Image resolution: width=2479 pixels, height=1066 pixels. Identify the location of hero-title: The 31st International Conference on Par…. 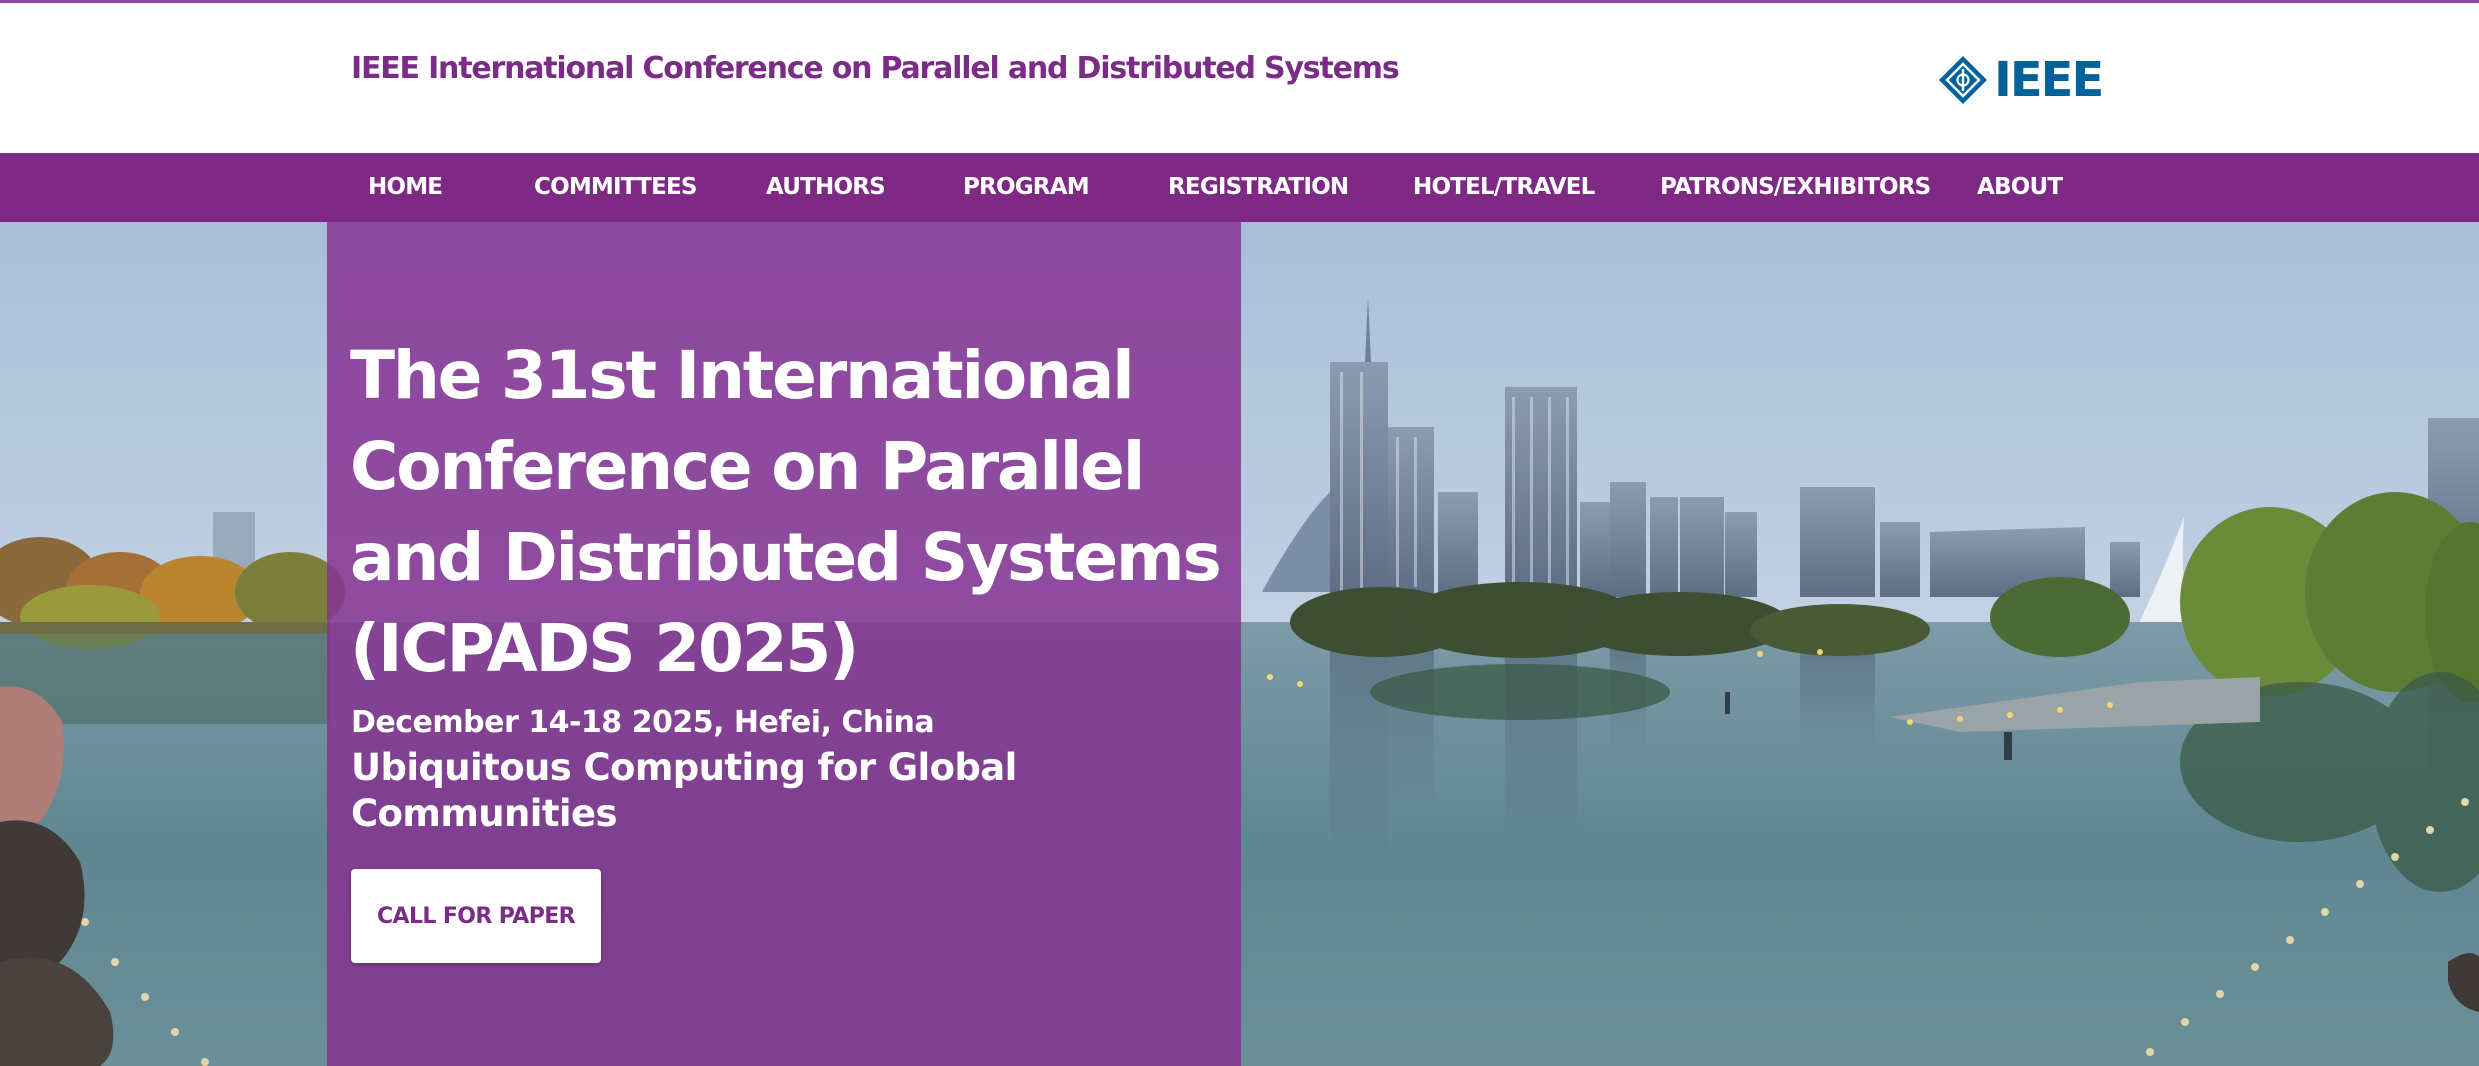
(786, 512).